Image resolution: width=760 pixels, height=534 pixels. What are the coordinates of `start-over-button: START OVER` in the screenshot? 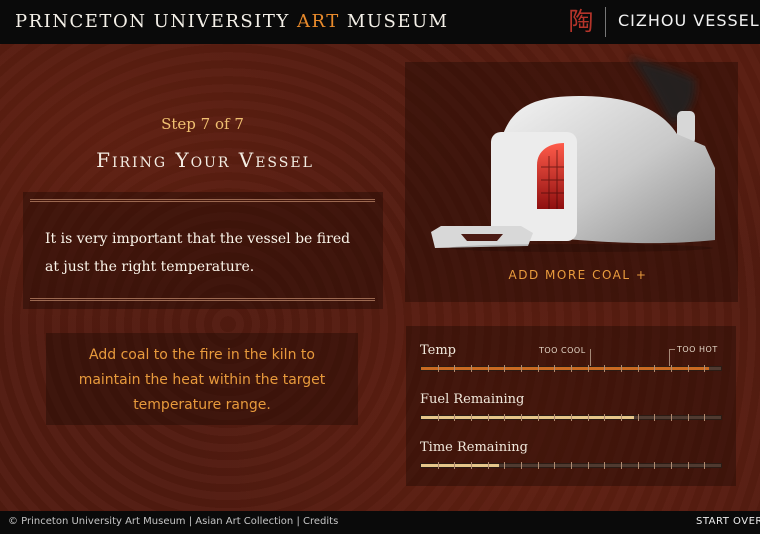 It's located at (728, 521).